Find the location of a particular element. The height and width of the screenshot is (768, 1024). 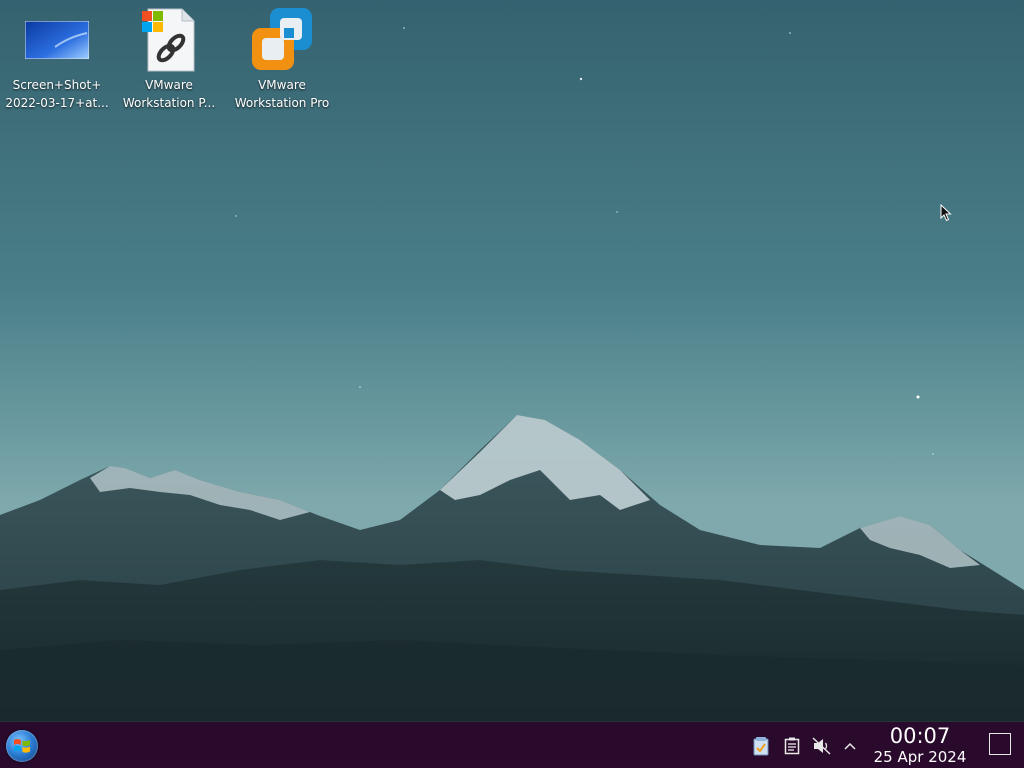

windows-shortcut-icon is located at coordinates (169, 40).